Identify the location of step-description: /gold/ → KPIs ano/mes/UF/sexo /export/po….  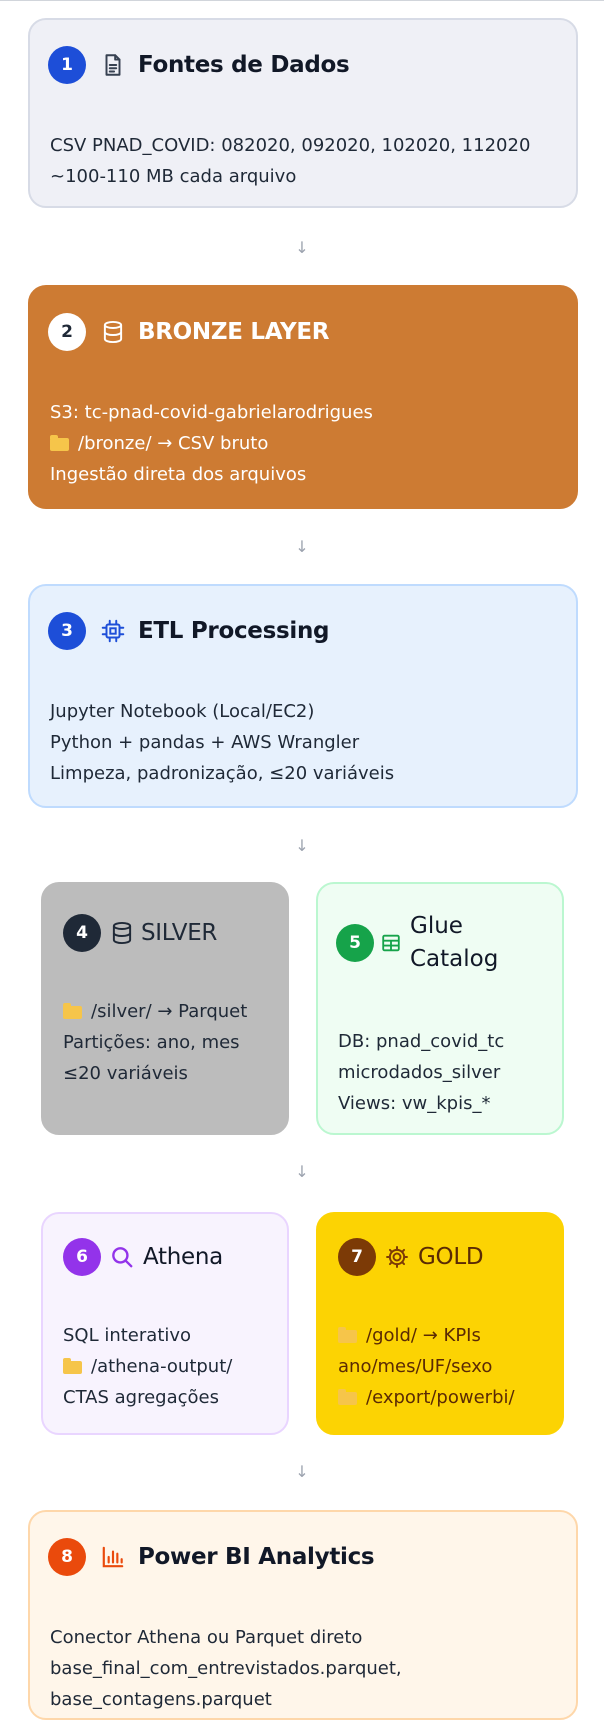
(444, 1366).